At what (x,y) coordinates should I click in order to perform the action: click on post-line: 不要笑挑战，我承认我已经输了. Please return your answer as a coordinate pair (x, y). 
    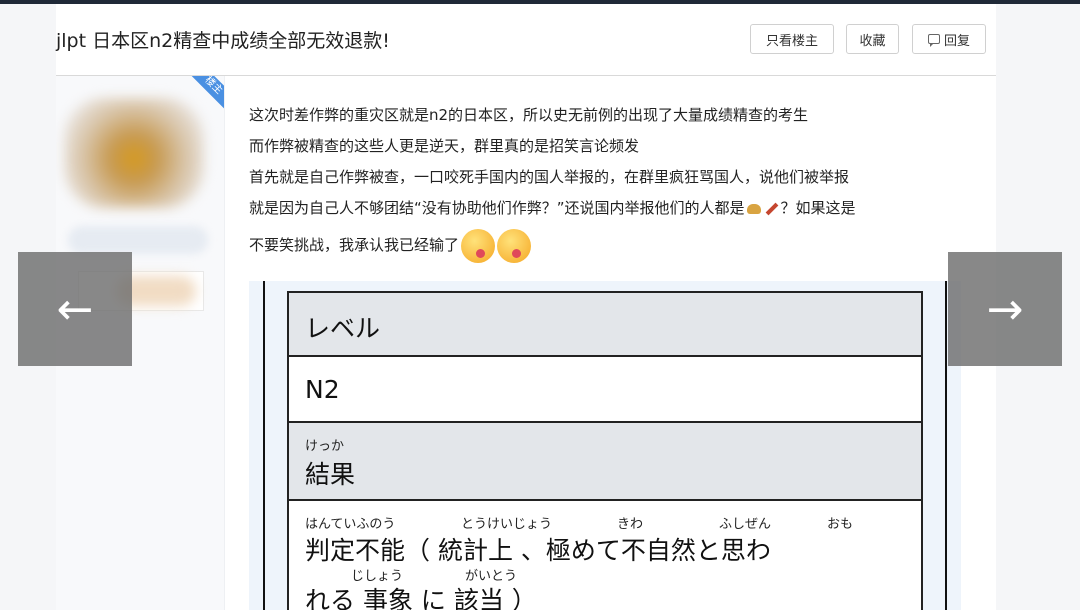
    Looking at the image, I should click on (619, 248).